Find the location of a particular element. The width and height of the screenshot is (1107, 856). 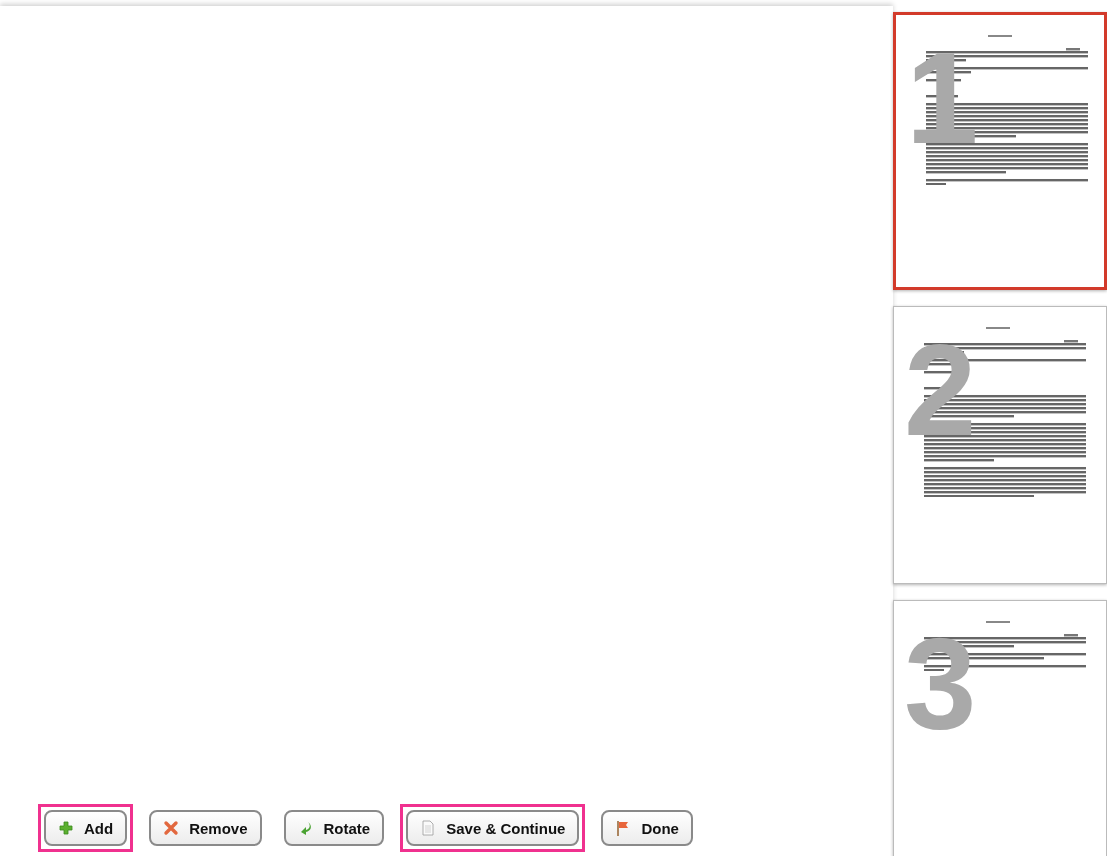

save-button: Save & Continue is located at coordinates (493, 828).